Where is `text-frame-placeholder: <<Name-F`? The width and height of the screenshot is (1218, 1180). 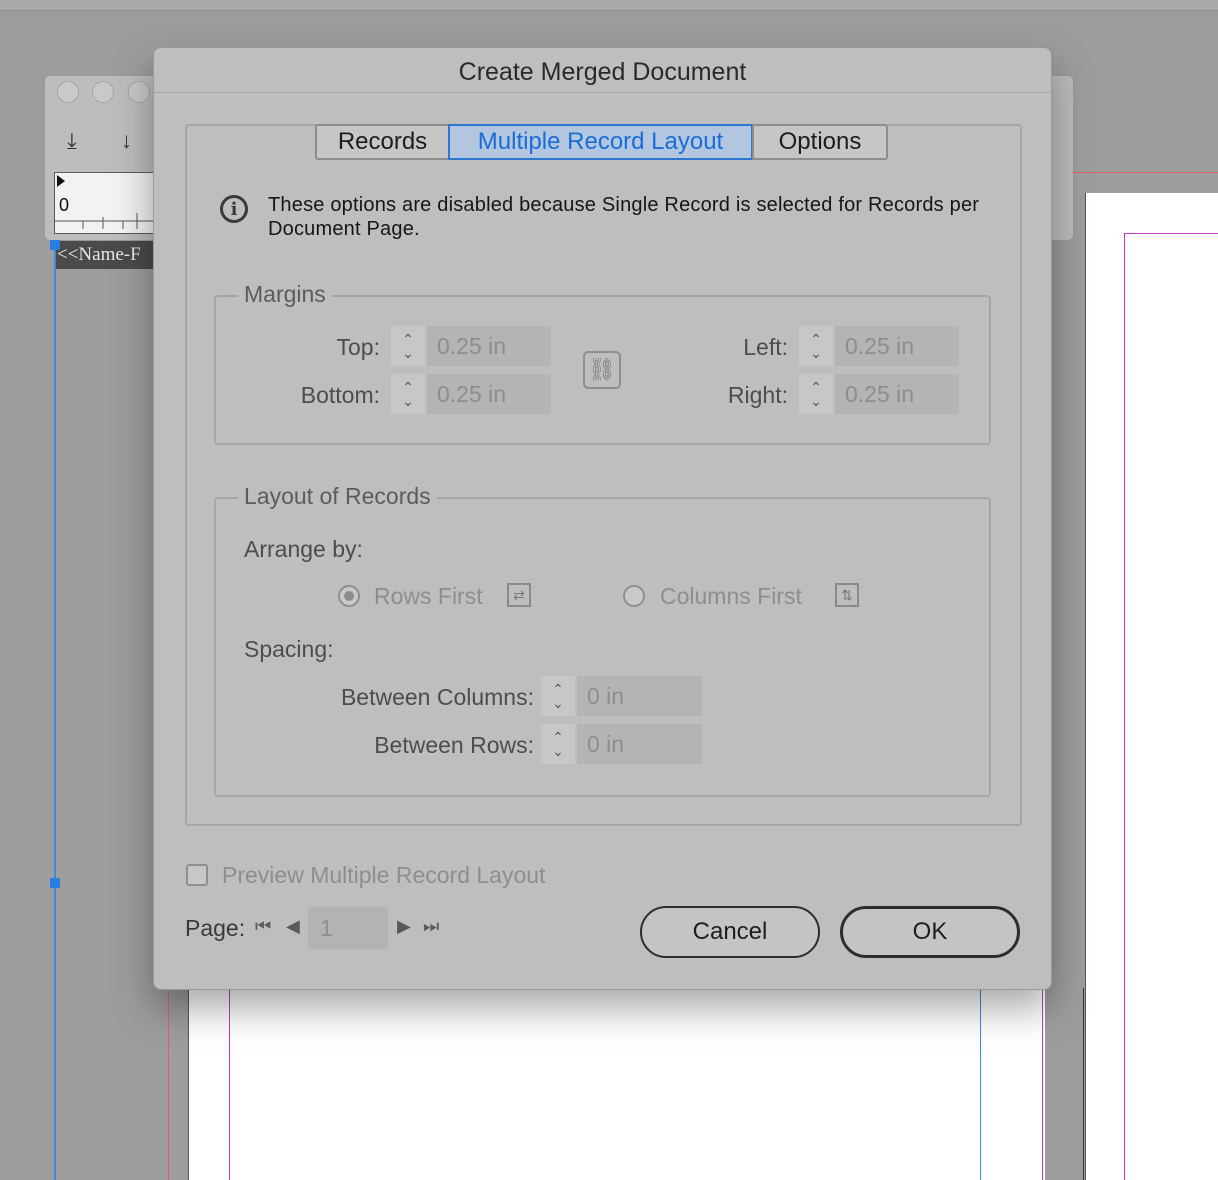
text-frame-placeholder: <<Name-F is located at coordinates (110, 255).